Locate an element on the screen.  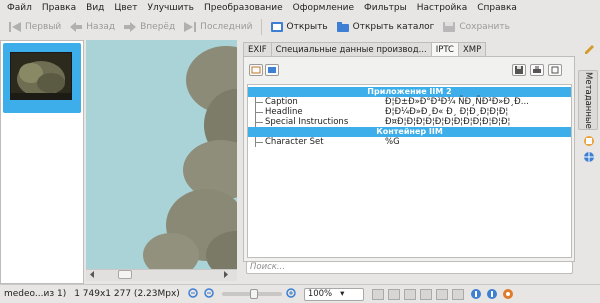
sidebar-tab-metadata: Метаданные is located at coordinates (588, 100).